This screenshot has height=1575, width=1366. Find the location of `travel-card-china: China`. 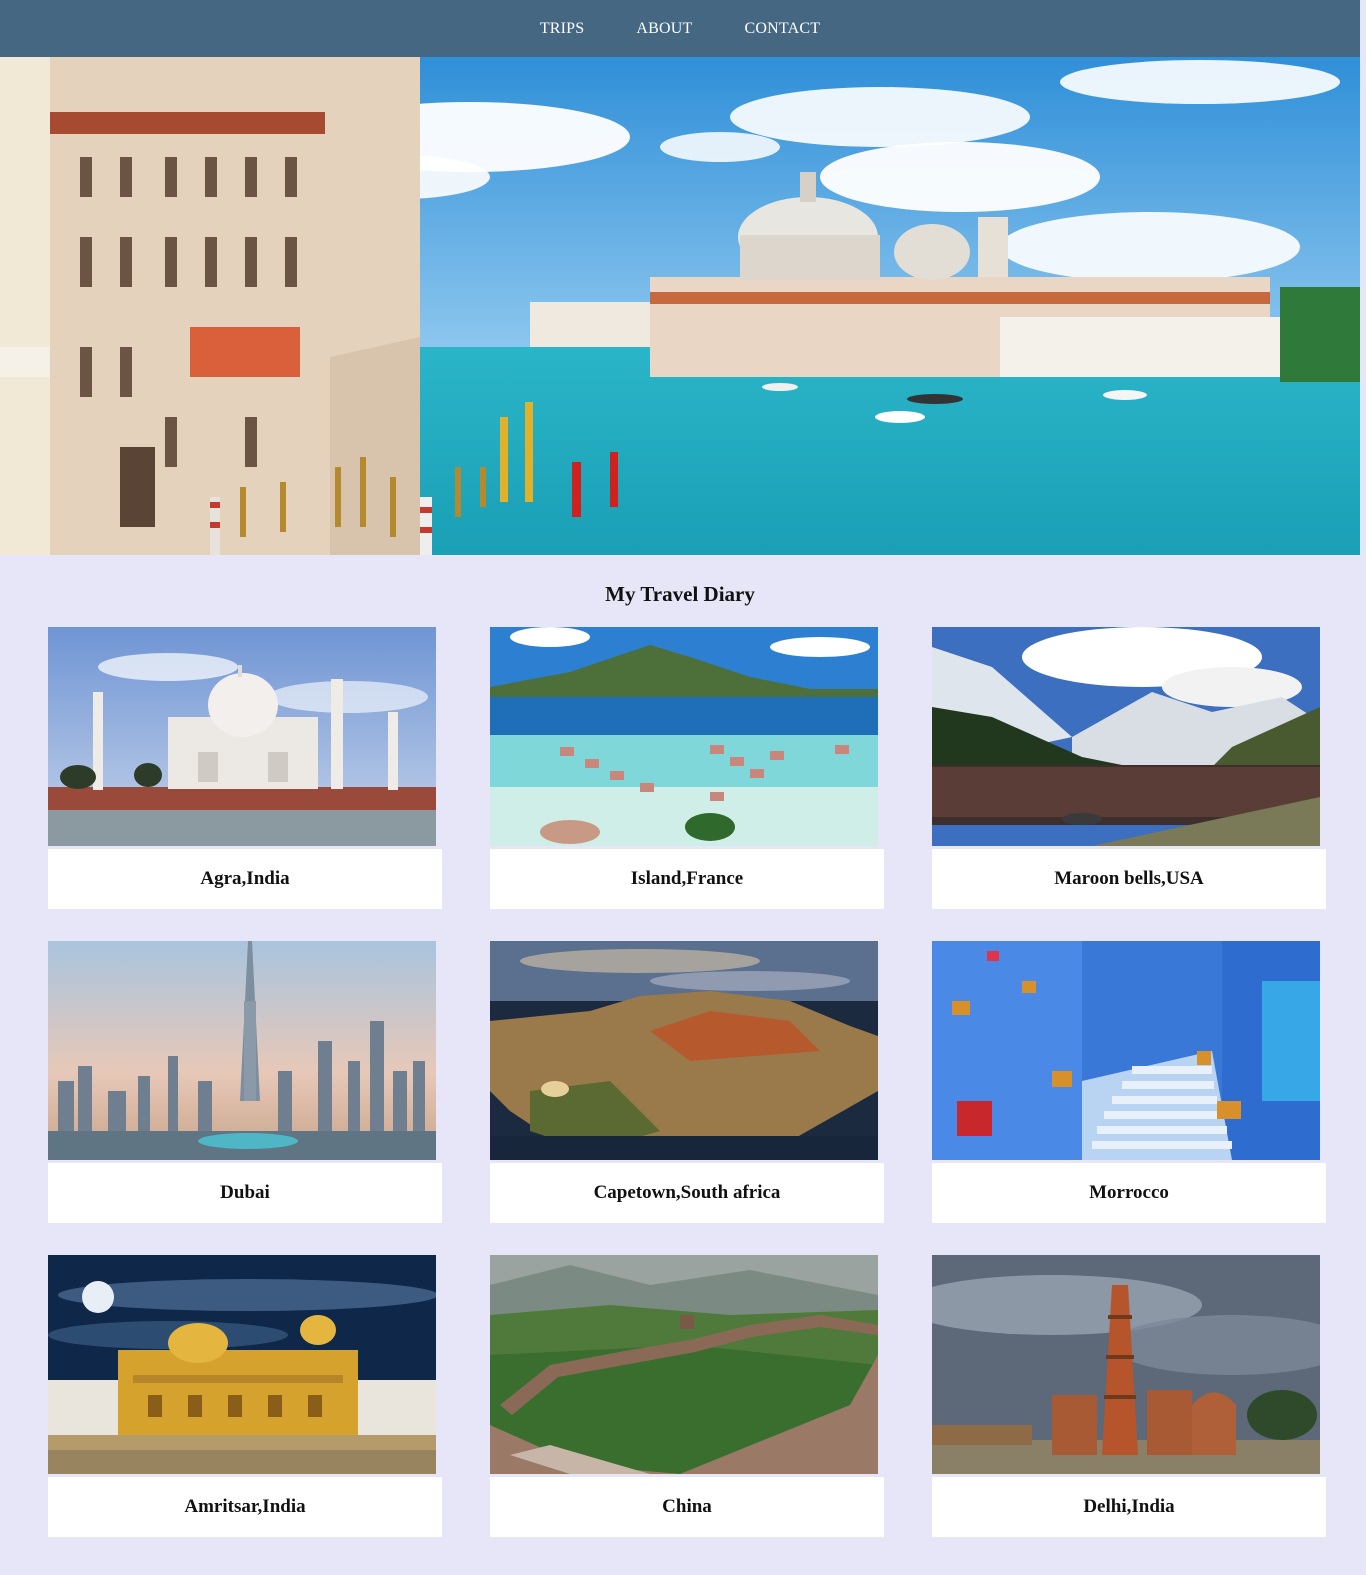

travel-card-china: China is located at coordinates (687, 1396).